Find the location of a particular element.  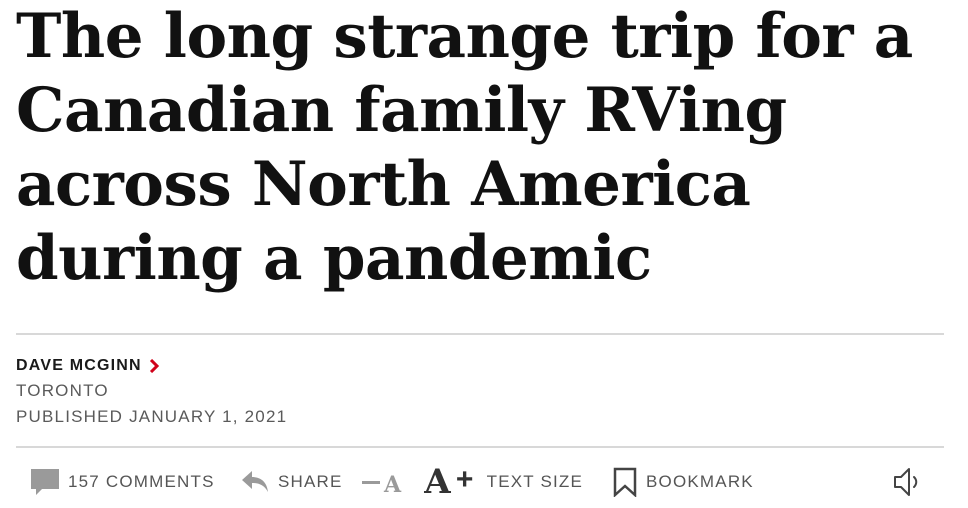

divider-bottom is located at coordinates (480, 447).